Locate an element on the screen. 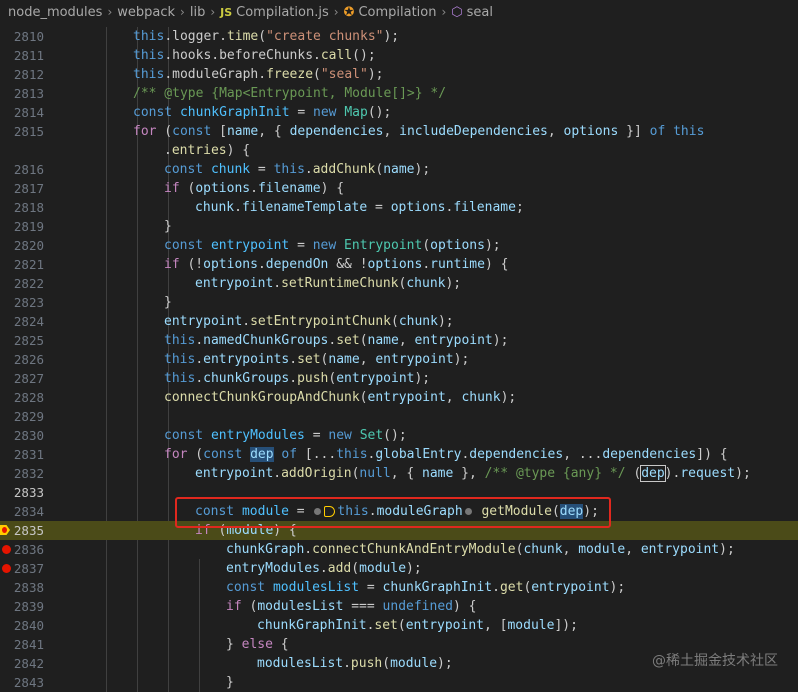  line-number: 2833 is located at coordinates (22, 492).